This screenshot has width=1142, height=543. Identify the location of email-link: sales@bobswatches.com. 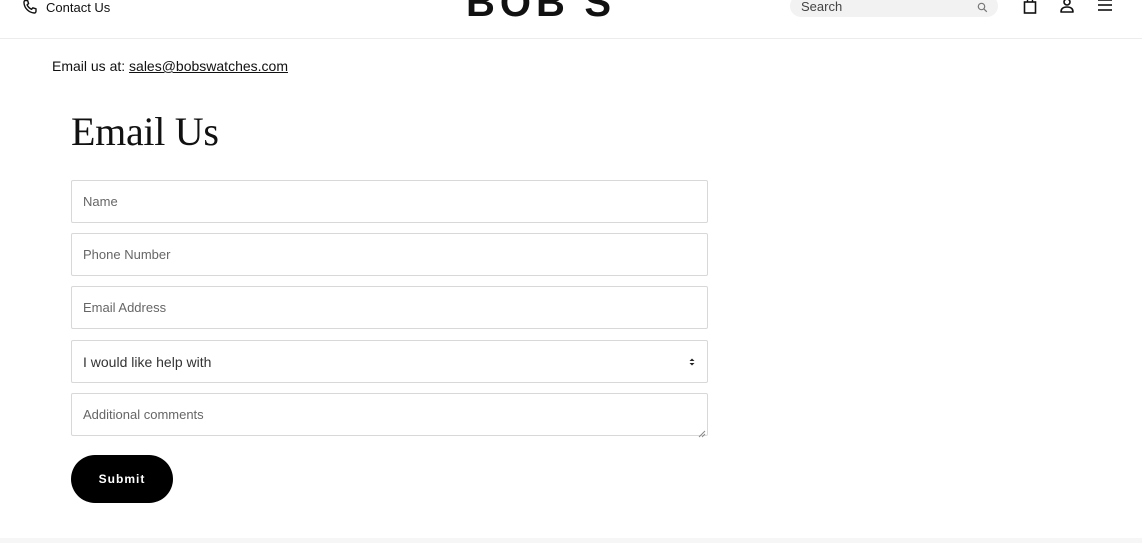
(208, 66).